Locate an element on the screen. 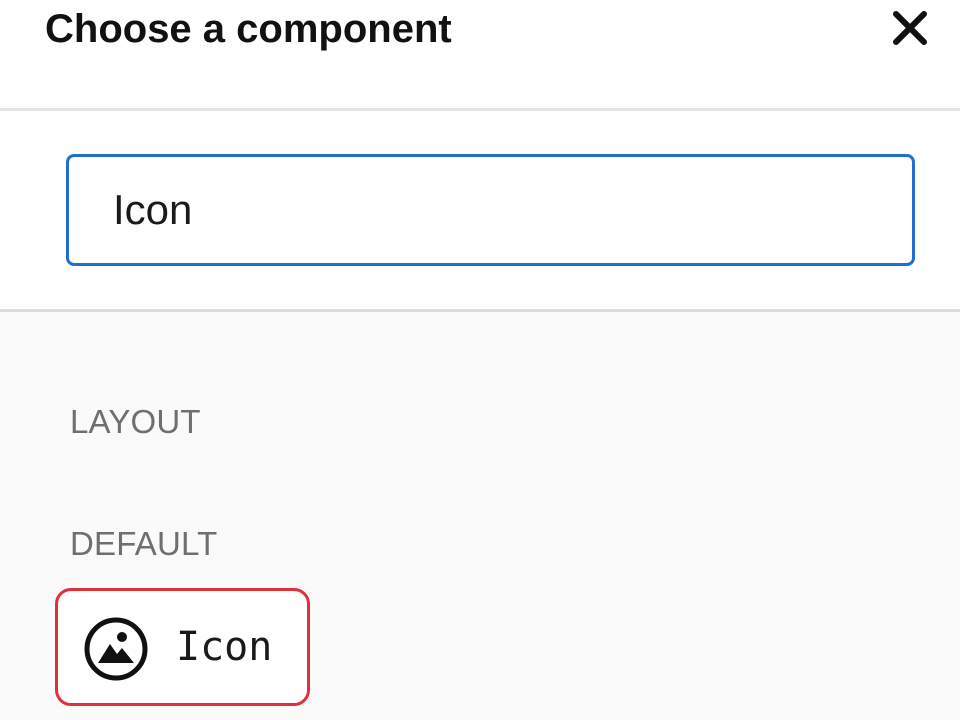 The height and width of the screenshot is (720, 960). close-icon is located at coordinates (910, 28).